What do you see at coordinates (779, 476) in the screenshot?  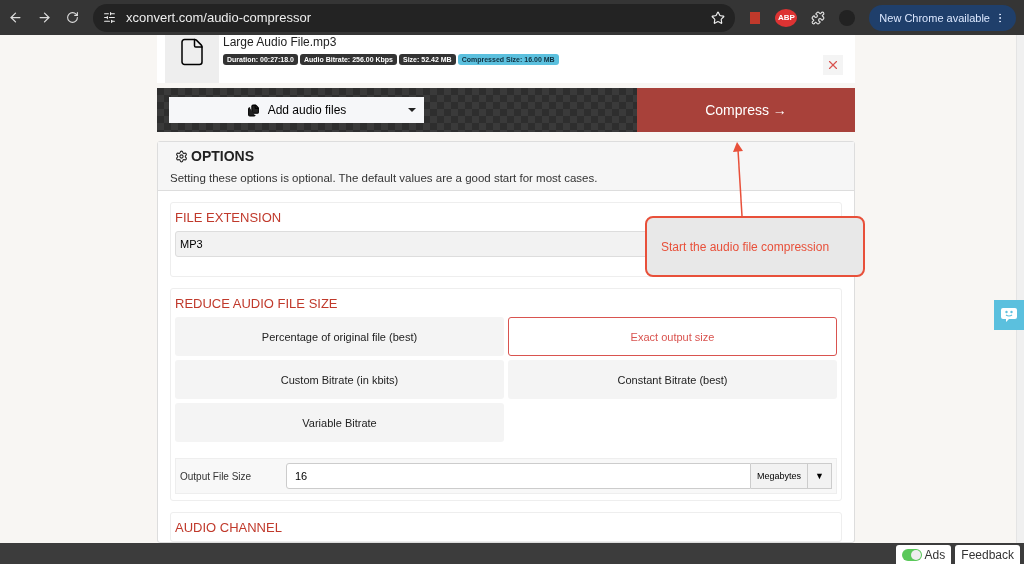 I see `unit-select: Megabytes` at bounding box center [779, 476].